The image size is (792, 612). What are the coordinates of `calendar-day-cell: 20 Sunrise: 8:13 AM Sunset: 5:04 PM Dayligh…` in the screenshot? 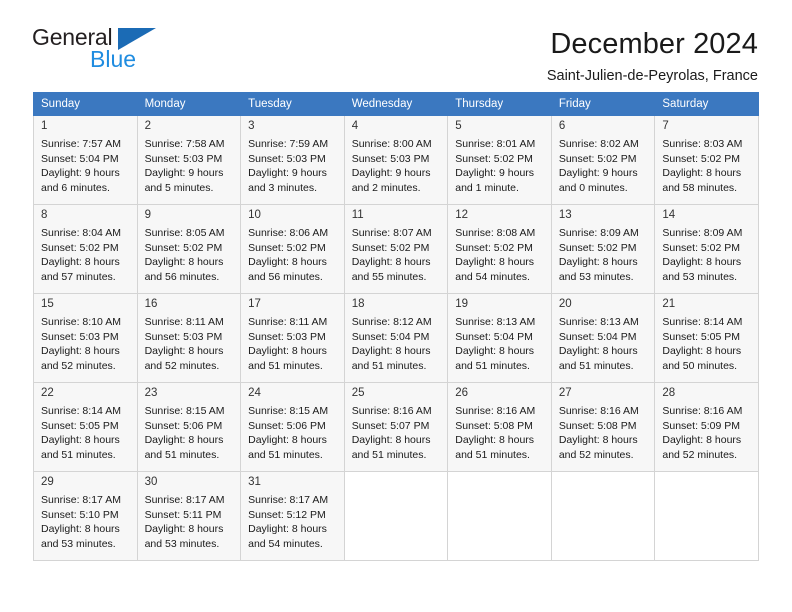 It's located at (603, 338).